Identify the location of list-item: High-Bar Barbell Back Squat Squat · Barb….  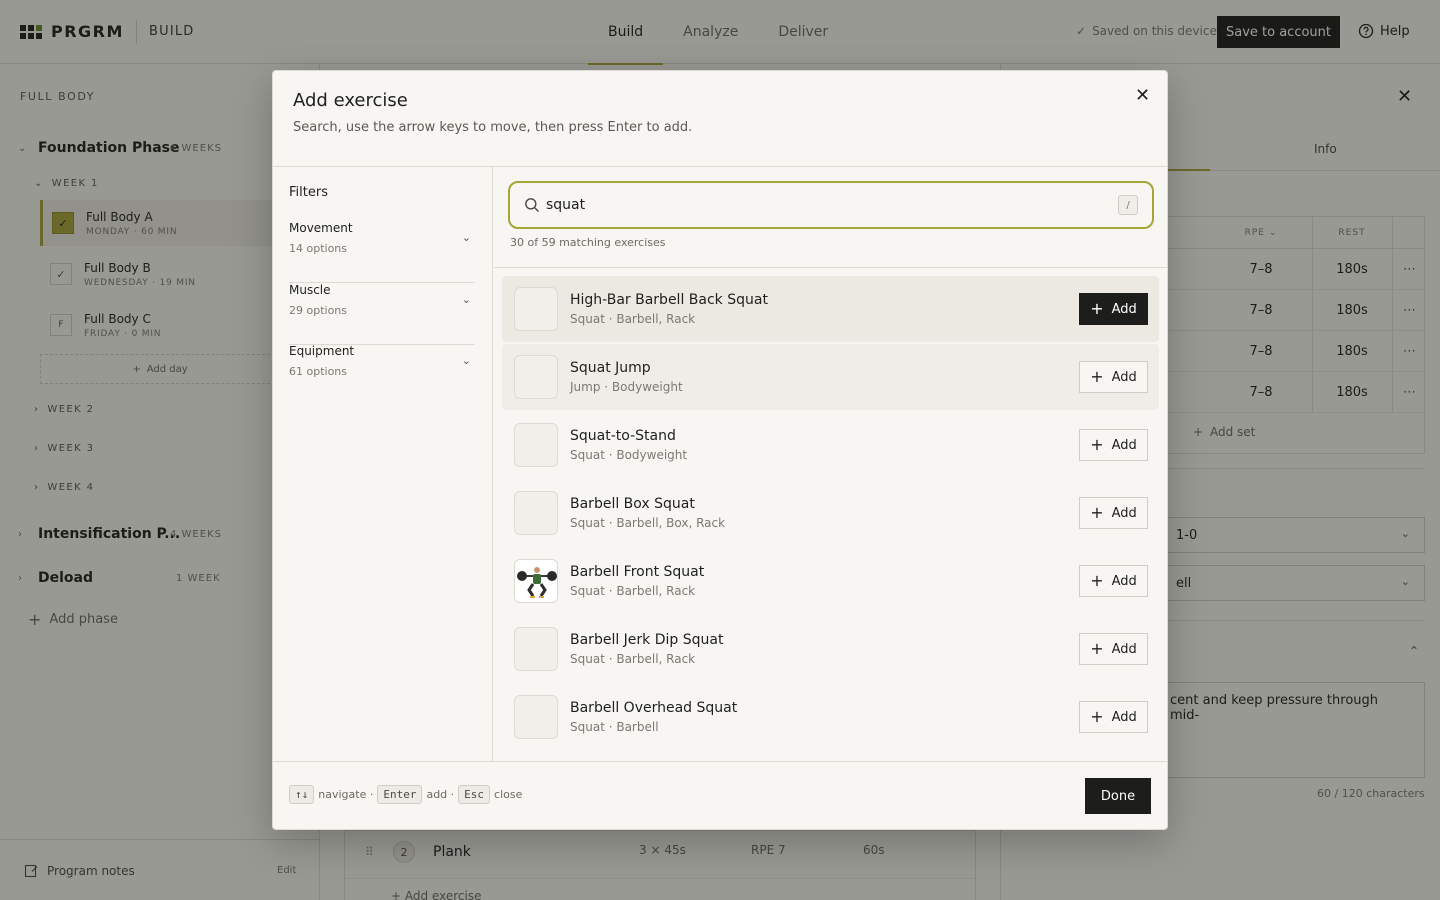
(830, 309).